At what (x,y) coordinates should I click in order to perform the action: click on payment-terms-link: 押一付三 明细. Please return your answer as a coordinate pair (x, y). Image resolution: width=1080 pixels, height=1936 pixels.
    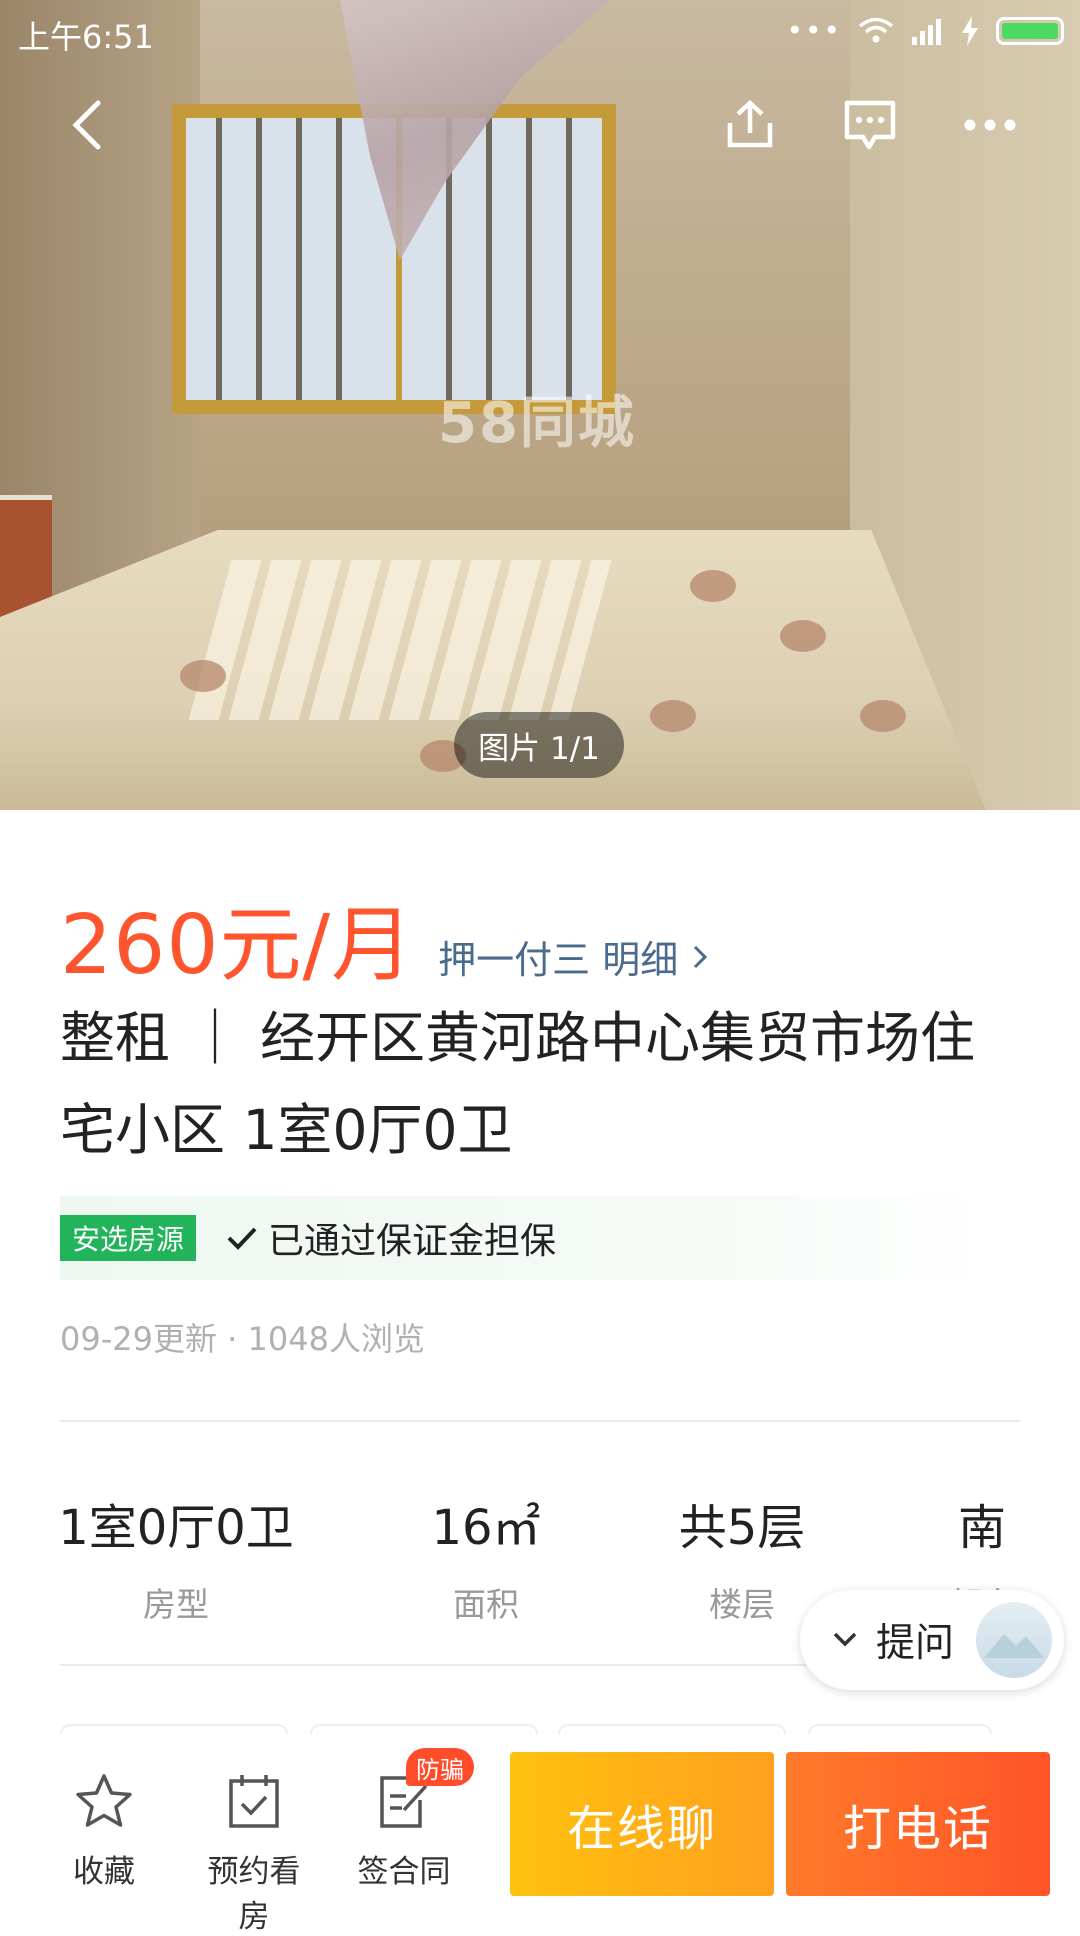
    Looking at the image, I should click on (573, 956).